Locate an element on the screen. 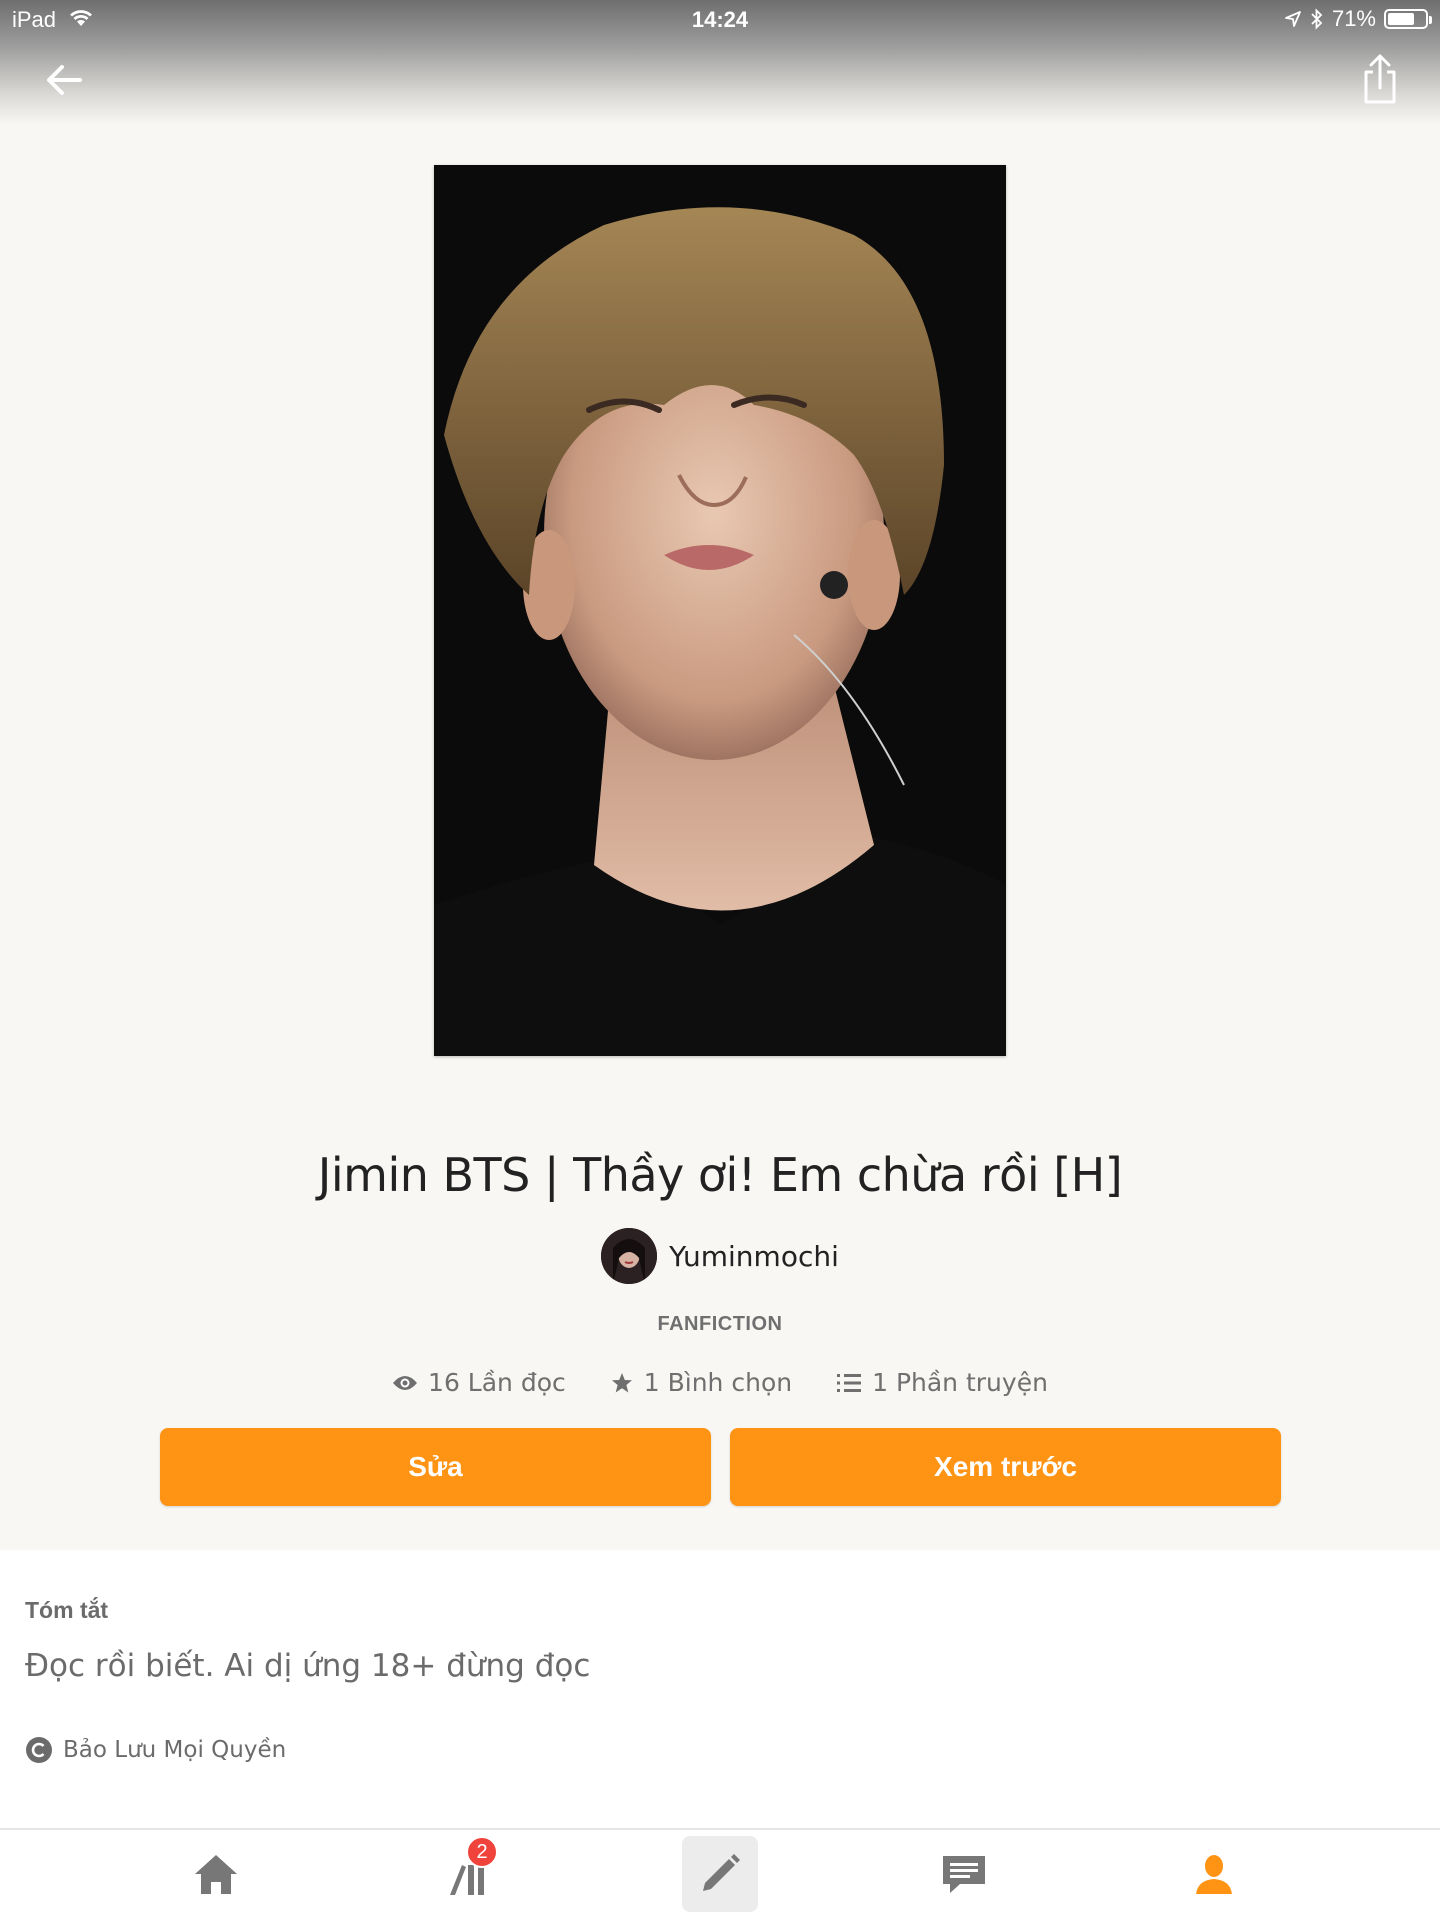 The width and height of the screenshot is (1440, 1920). copyright-row: Bảo Lưu Mọi Quyền is located at coordinates (155, 1750).